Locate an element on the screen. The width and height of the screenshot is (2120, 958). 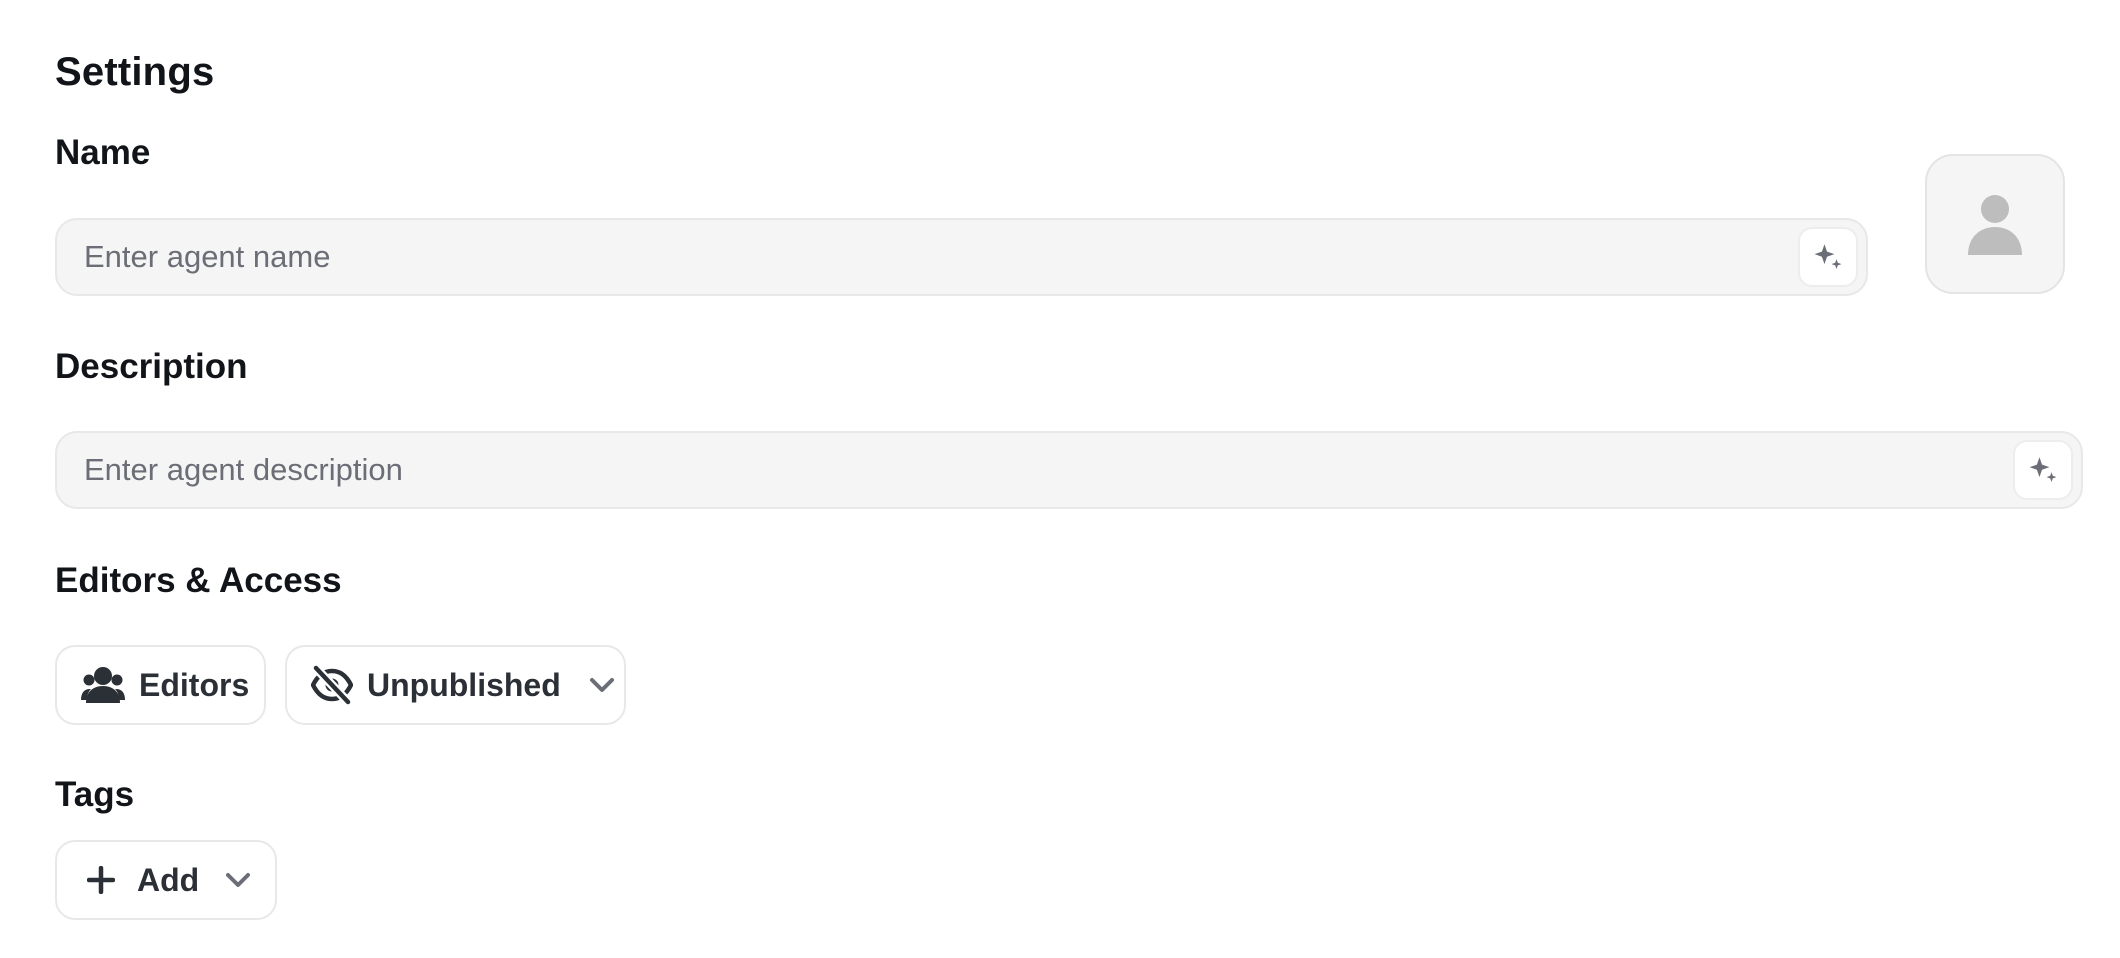
generate-name-button is located at coordinates (1828, 257).